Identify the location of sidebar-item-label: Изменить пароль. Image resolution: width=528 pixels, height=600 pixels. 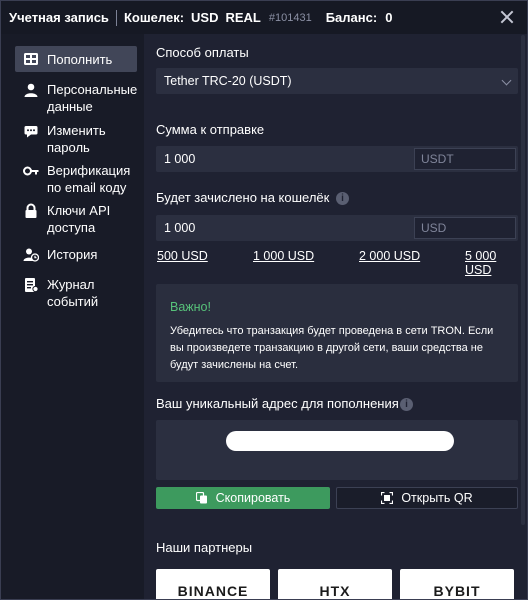
(76, 139).